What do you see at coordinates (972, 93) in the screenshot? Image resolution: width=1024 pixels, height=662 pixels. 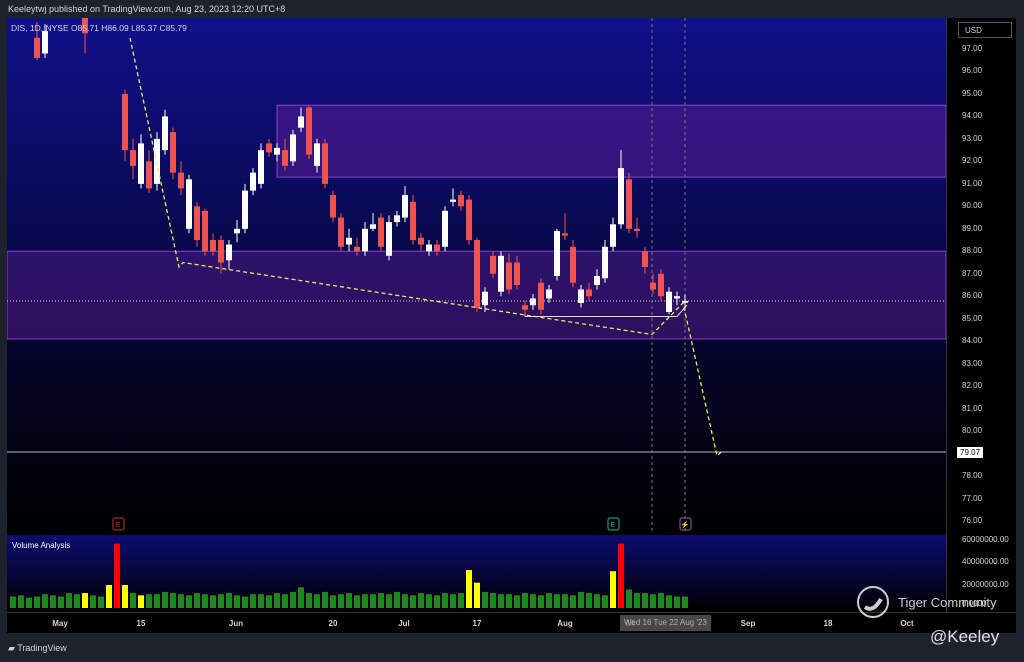 I see `price-tick-label: 95.00` at bounding box center [972, 93].